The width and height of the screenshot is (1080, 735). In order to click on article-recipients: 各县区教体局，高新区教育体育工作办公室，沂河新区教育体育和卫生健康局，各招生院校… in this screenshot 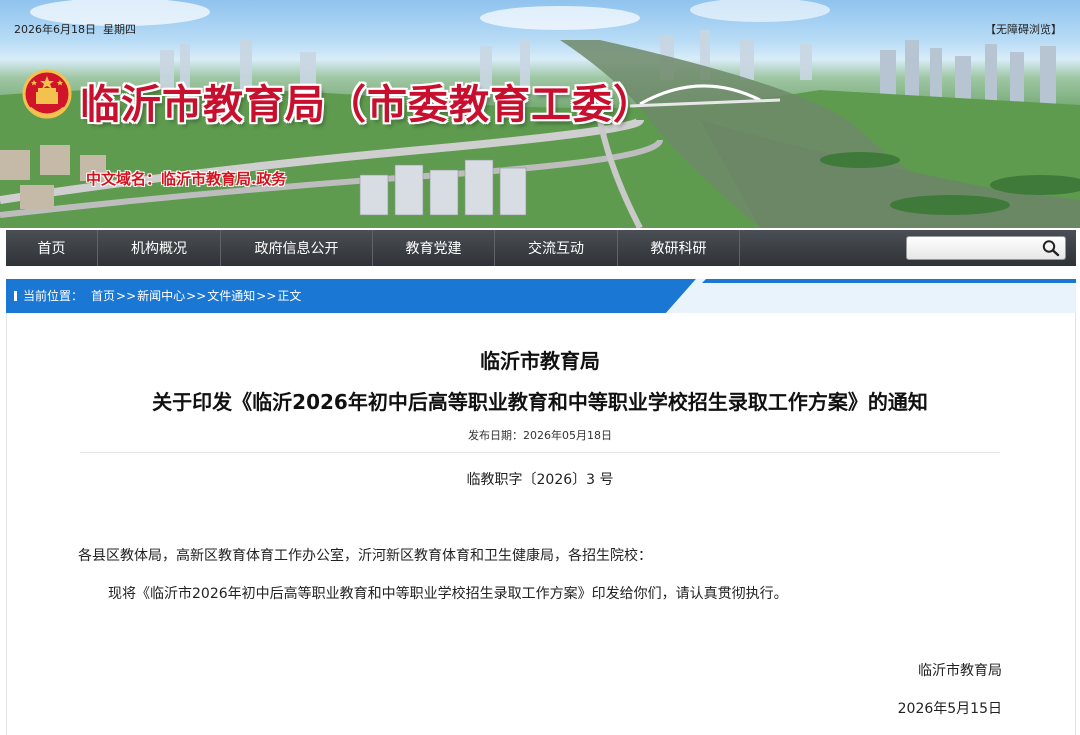, I will do `click(365, 556)`.